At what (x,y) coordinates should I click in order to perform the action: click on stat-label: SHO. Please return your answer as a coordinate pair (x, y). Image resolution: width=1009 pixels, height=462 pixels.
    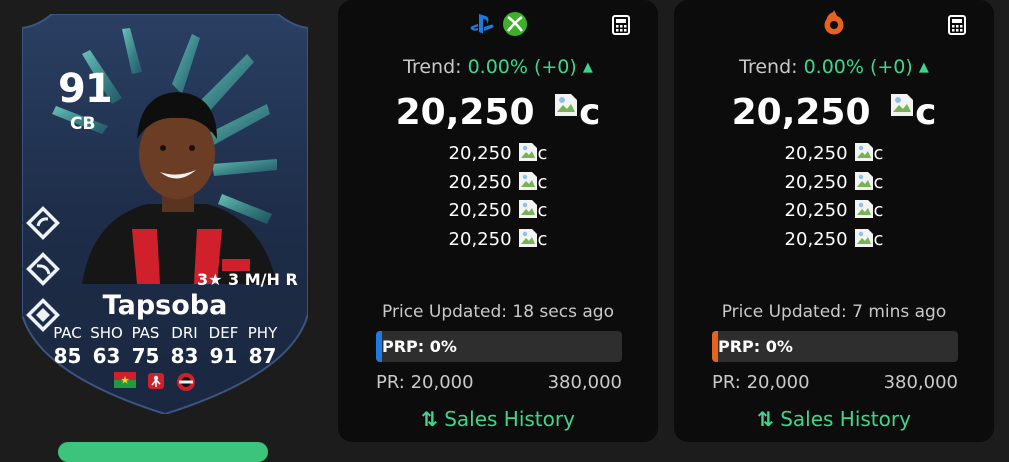
    Looking at the image, I should click on (106, 333).